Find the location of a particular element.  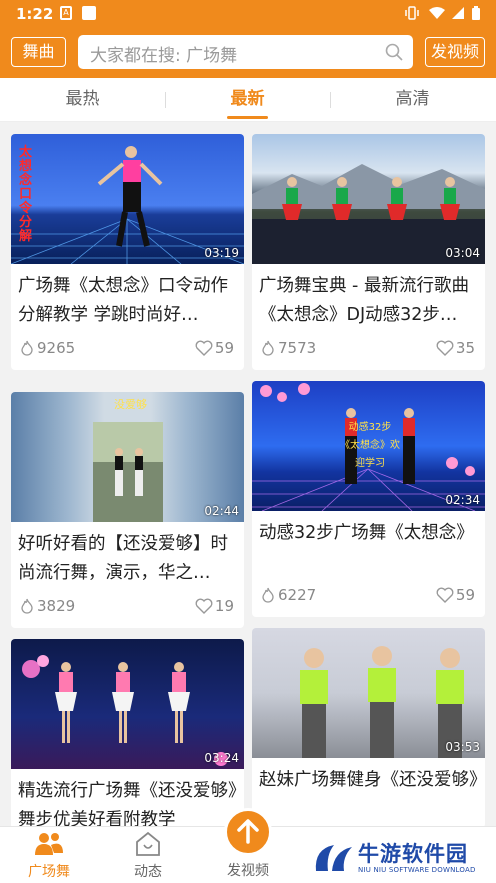

tab-newest: 最新 is located at coordinates (247, 100).